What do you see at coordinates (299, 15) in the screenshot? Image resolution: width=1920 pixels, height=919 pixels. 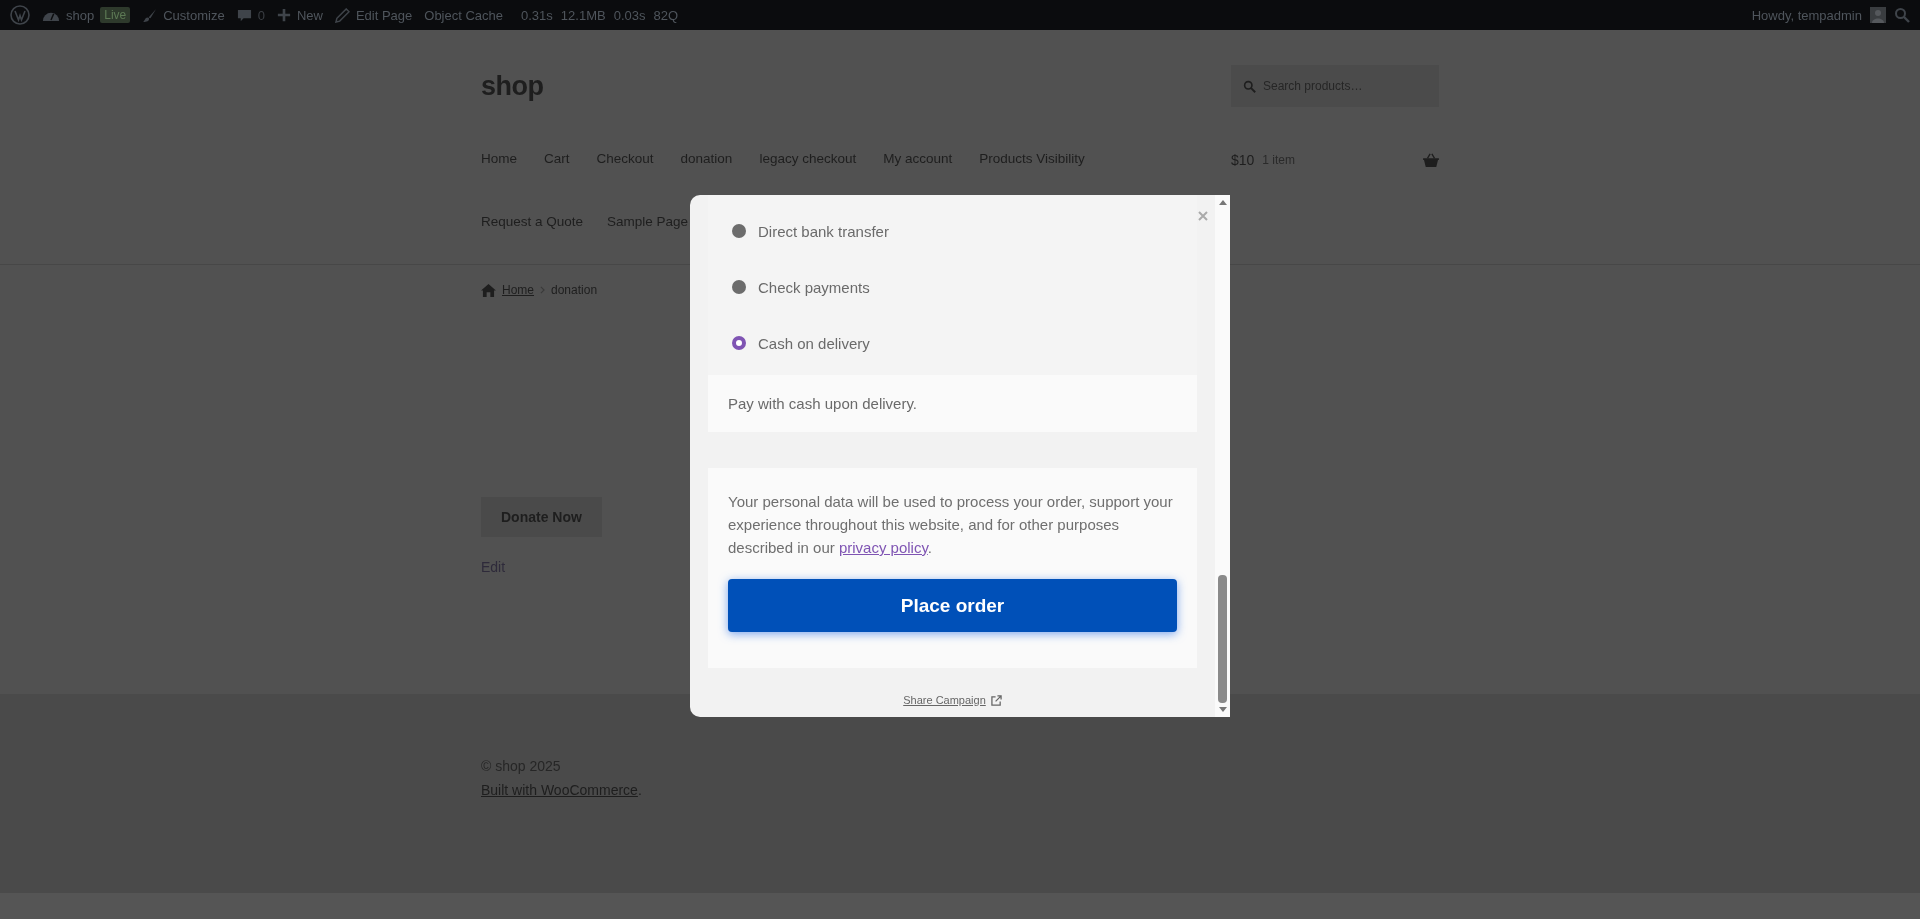 I see `admin-bar-item: New` at bounding box center [299, 15].